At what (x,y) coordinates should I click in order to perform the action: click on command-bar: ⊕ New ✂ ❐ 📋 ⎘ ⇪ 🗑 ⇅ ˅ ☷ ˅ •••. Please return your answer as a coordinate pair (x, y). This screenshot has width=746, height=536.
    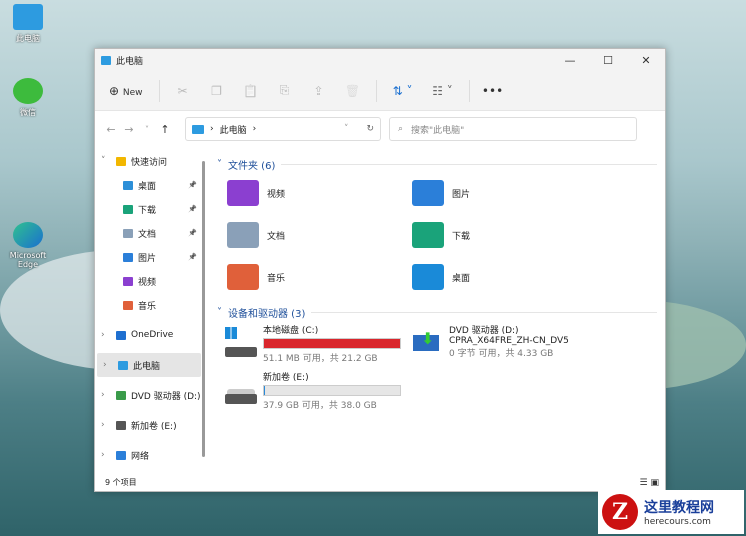
    Looking at the image, I should click on (380, 91).